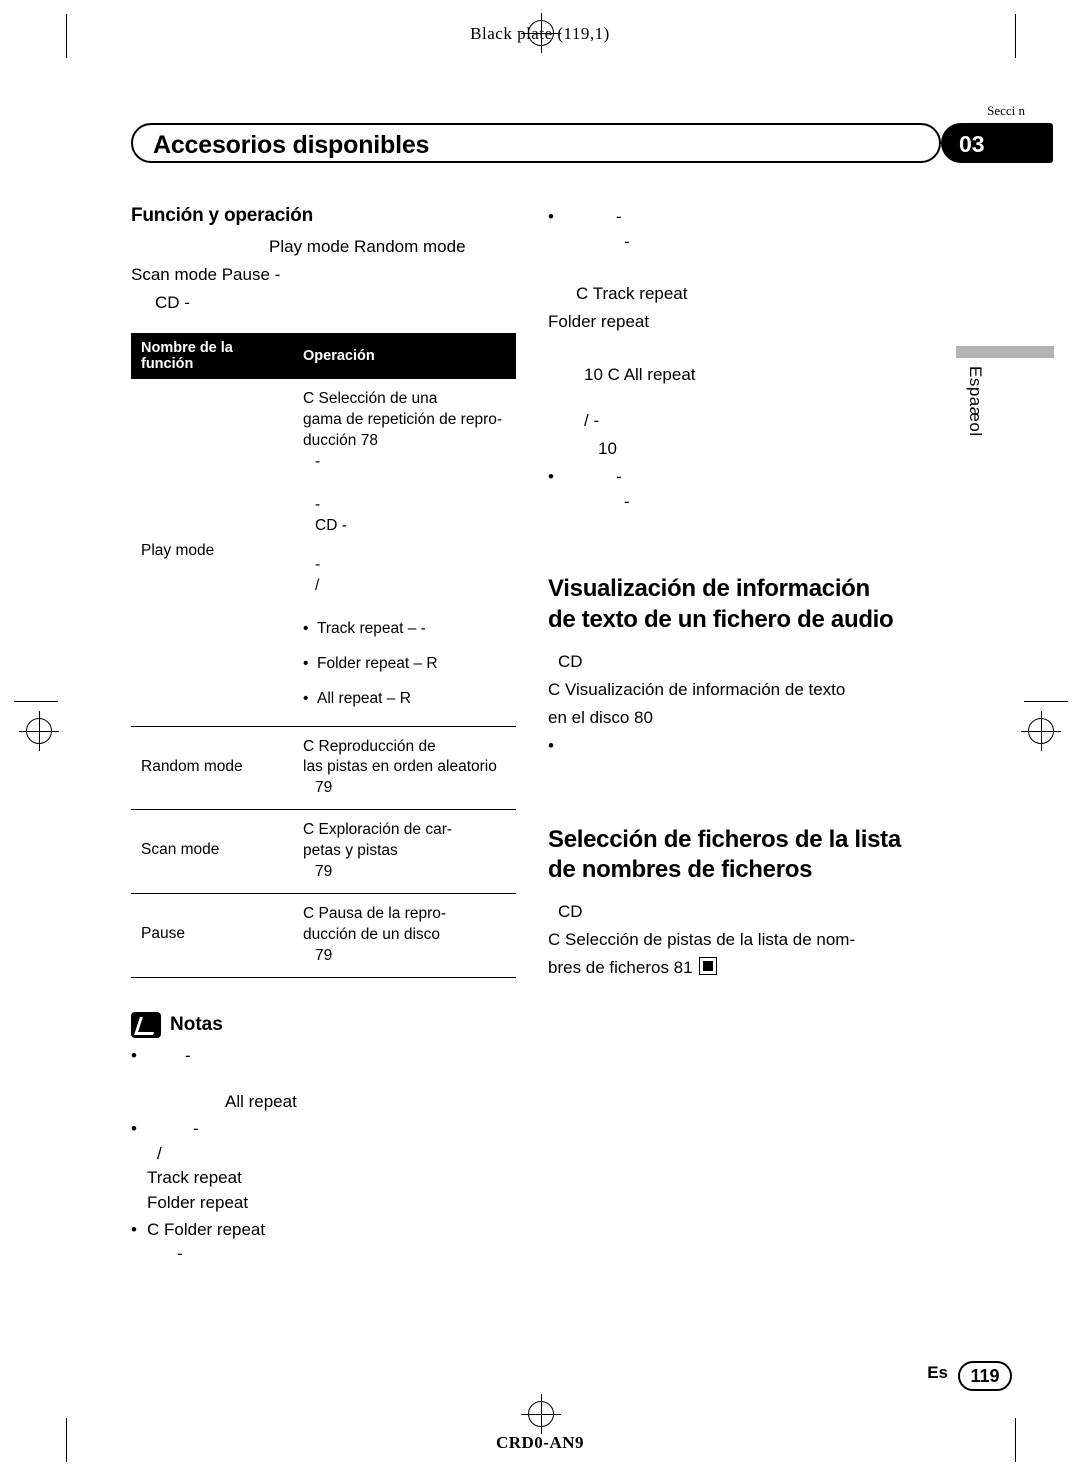 The image size is (1080, 1479). Describe the element at coordinates (163, 934) in the screenshot. I see `row-label: Pause` at that location.